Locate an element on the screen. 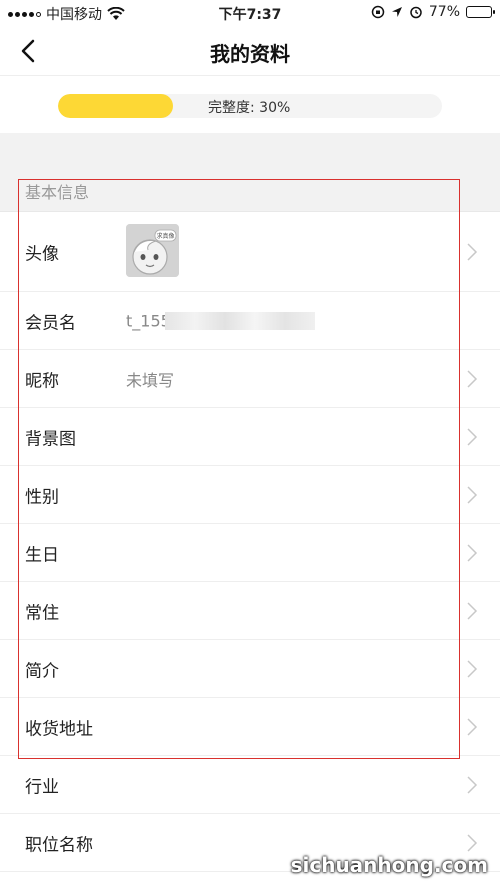 Image resolution: width=500 pixels, height=889 pixels. avatar-badge: 求真像 is located at coordinates (165, 236).